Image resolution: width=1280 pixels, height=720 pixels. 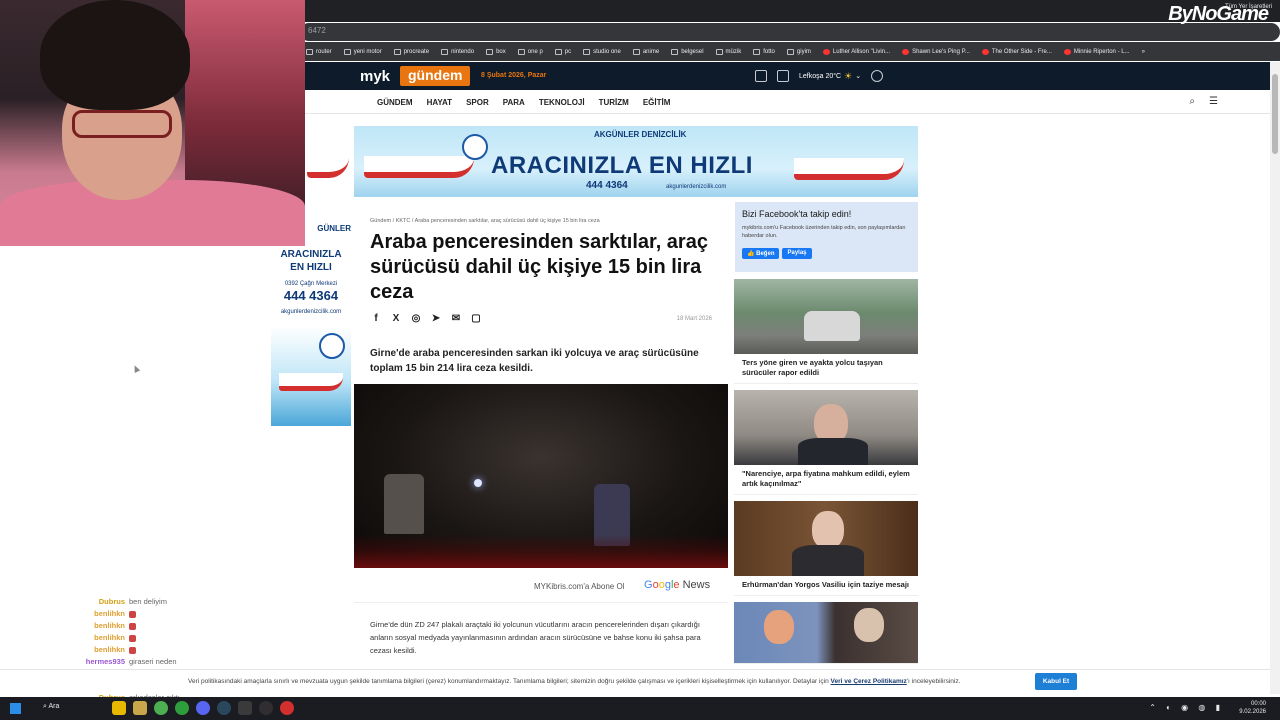 I want to click on page-scrollbar, so click(x=1275, y=378).